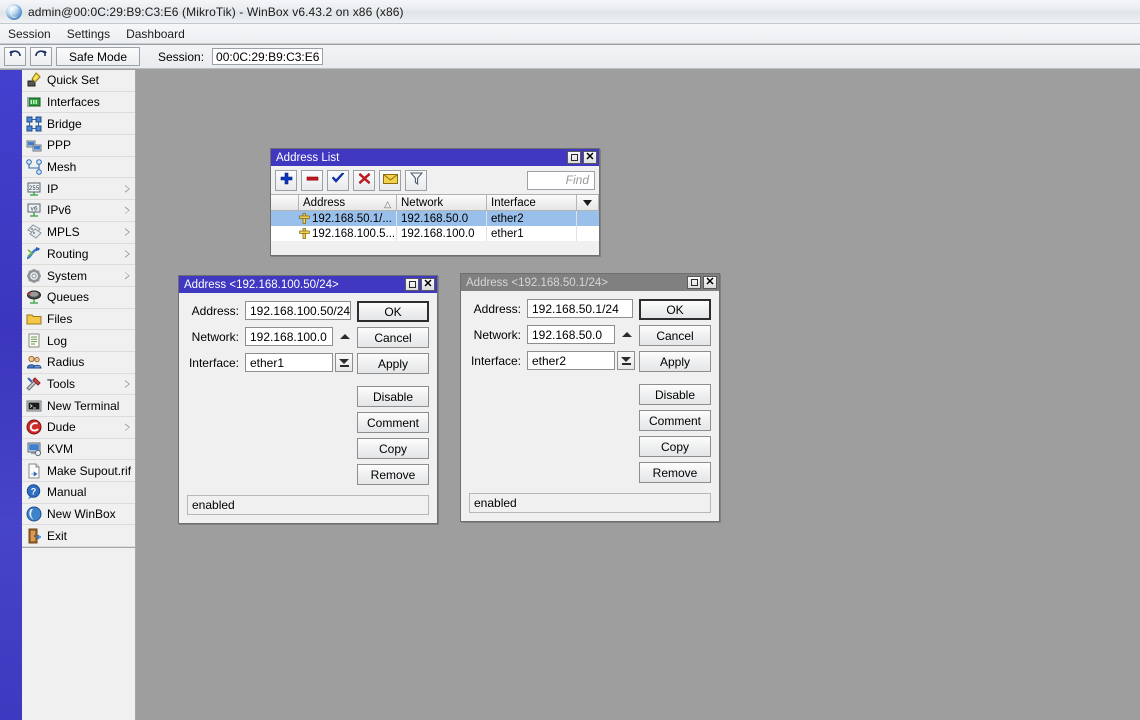  I want to click on column-header-address: Address △, so click(348, 203).